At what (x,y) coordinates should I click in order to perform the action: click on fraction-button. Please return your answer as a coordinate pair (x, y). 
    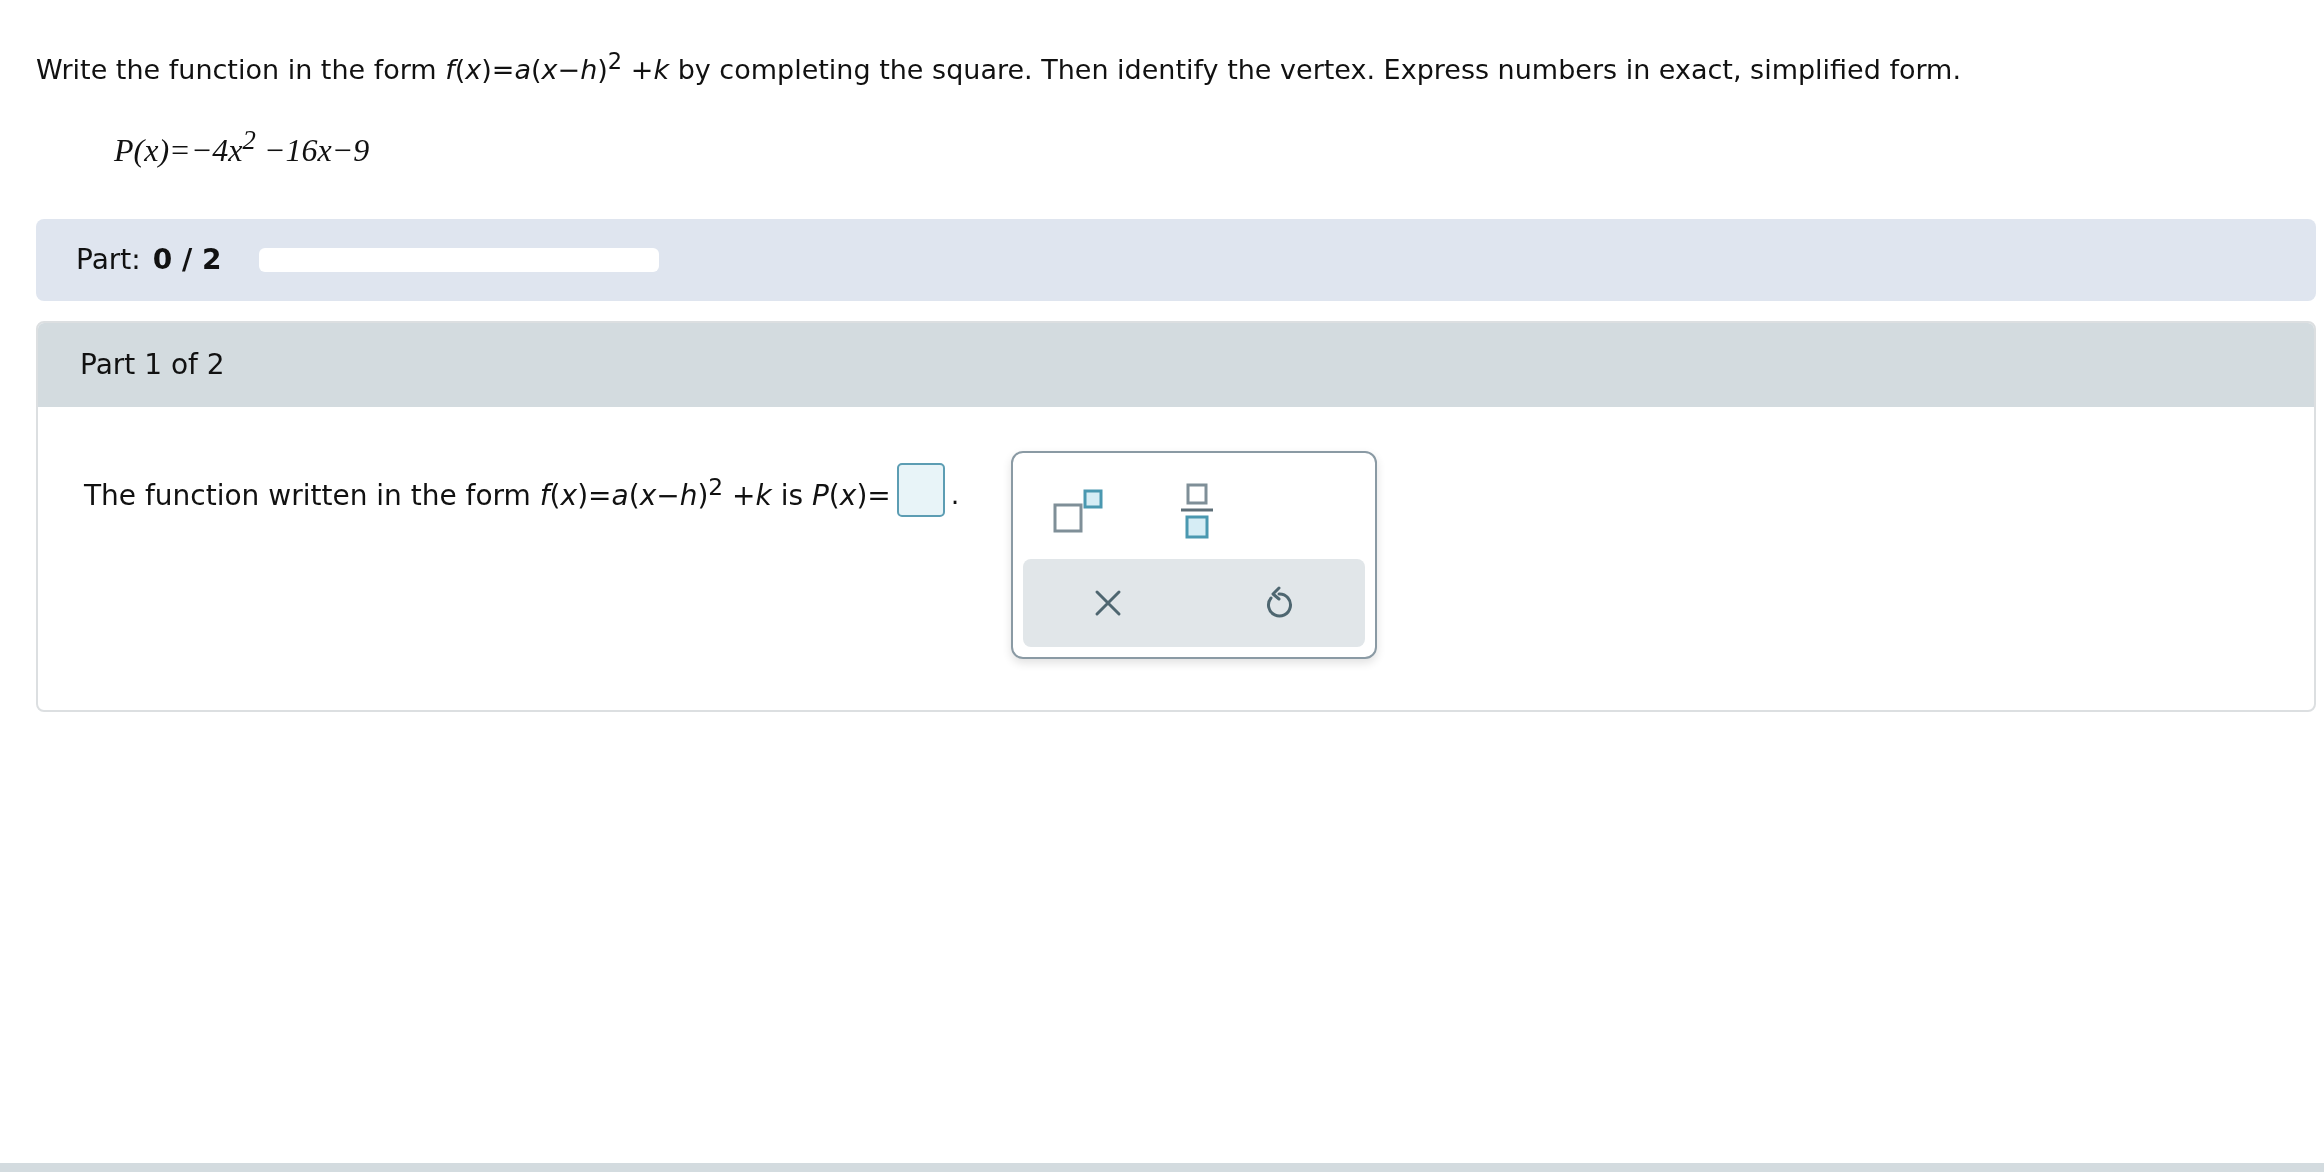
    Looking at the image, I should click on (1197, 510).